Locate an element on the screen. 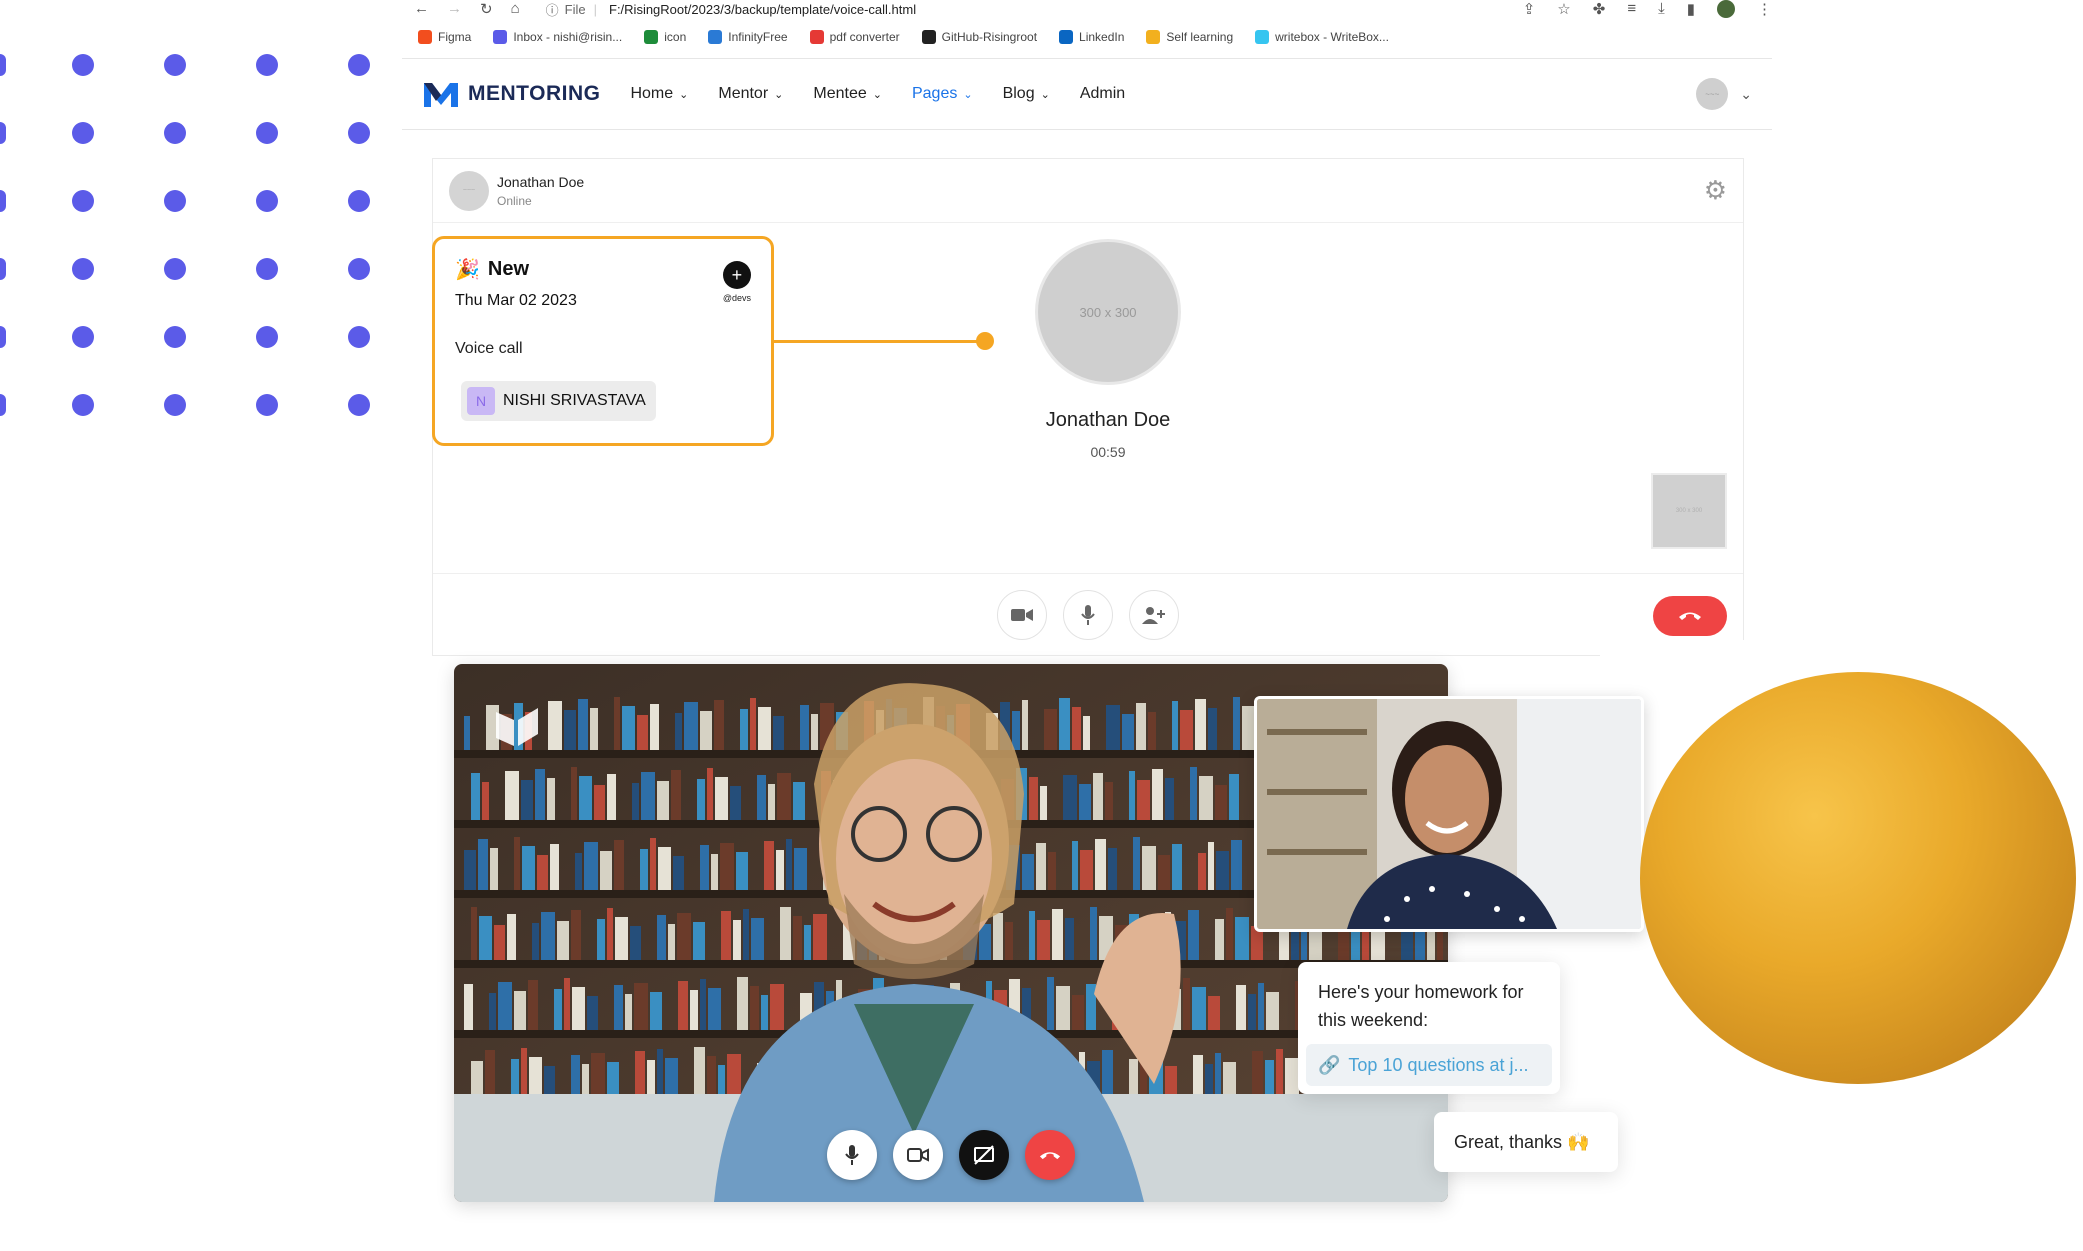 The width and height of the screenshot is (2083, 1251). pip-video-feed is located at coordinates (1449, 814).